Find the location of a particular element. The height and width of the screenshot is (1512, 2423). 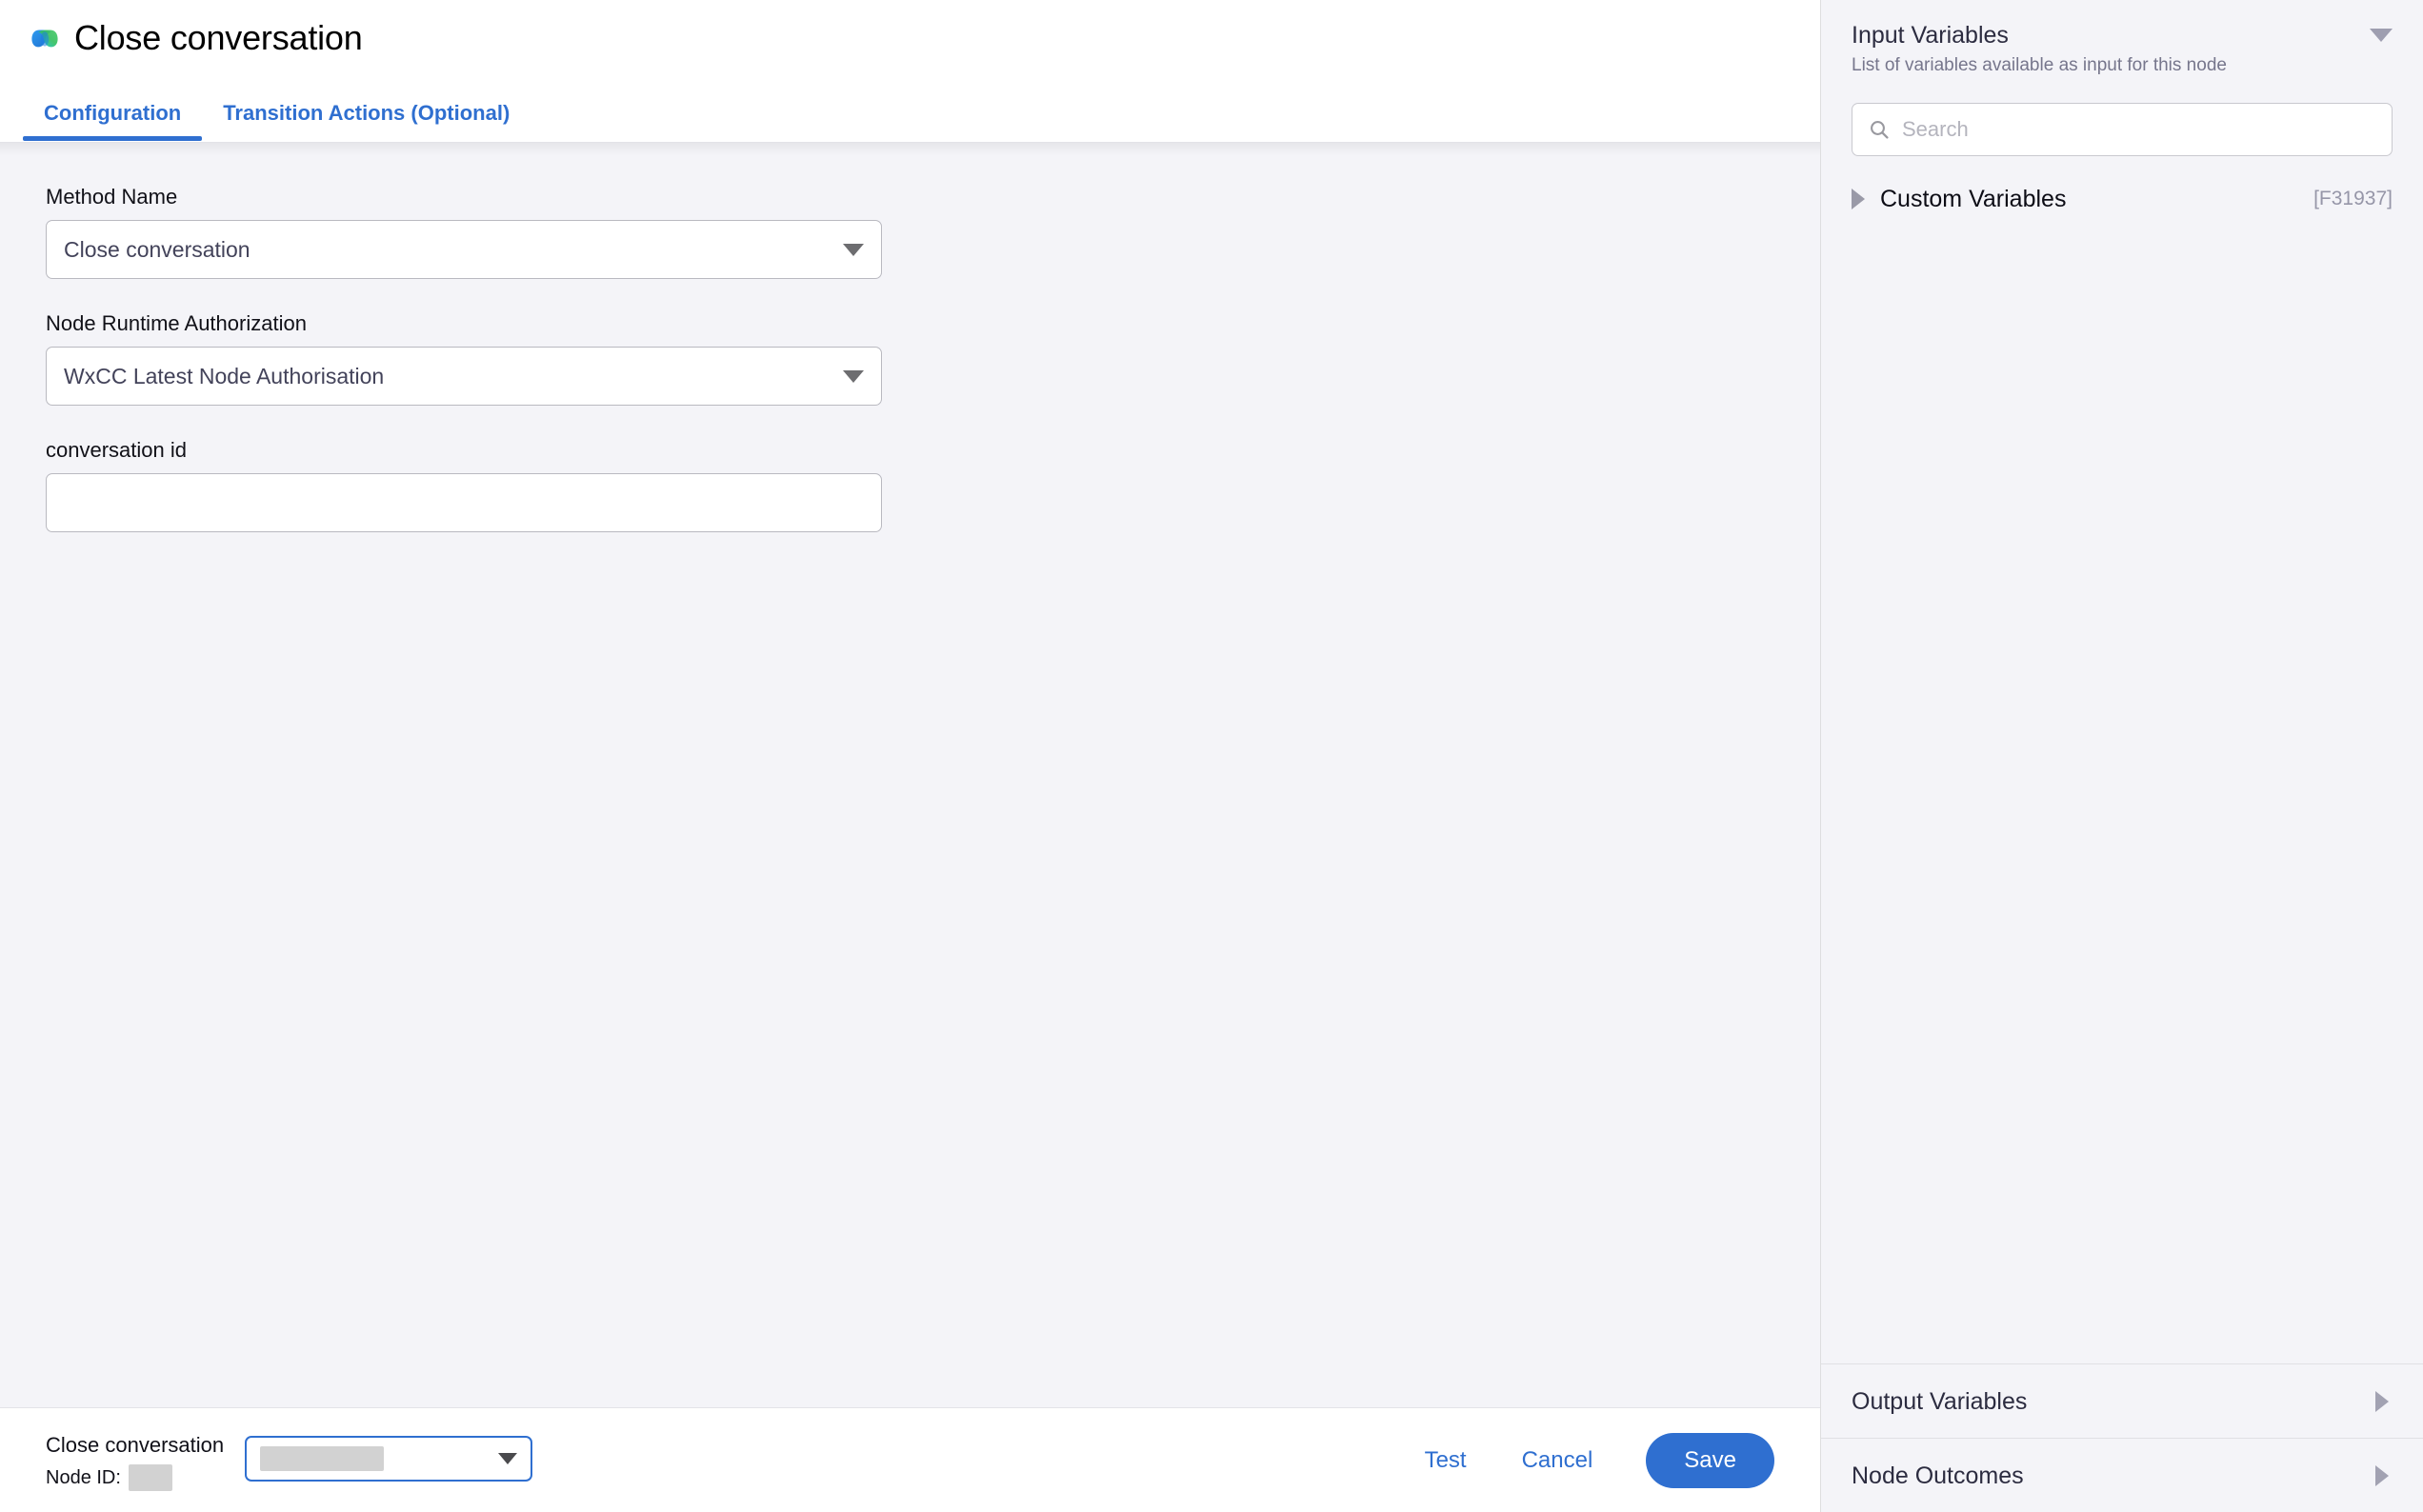

method-name-value: Close conversation is located at coordinates (157, 249).